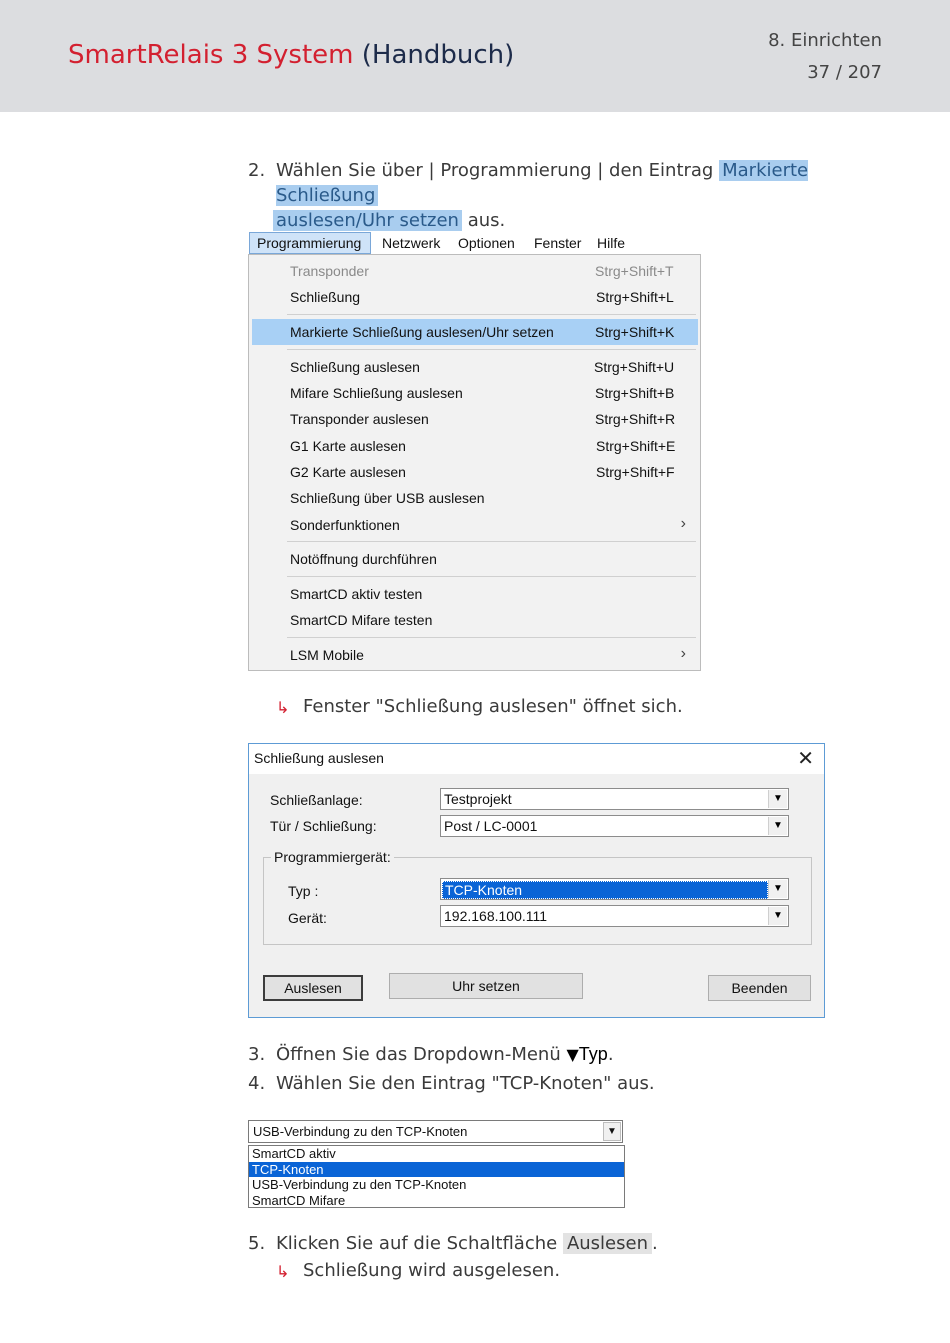  Describe the element at coordinates (486, 220) in the screenshot. I see `step-2-end: aus.` at that location.